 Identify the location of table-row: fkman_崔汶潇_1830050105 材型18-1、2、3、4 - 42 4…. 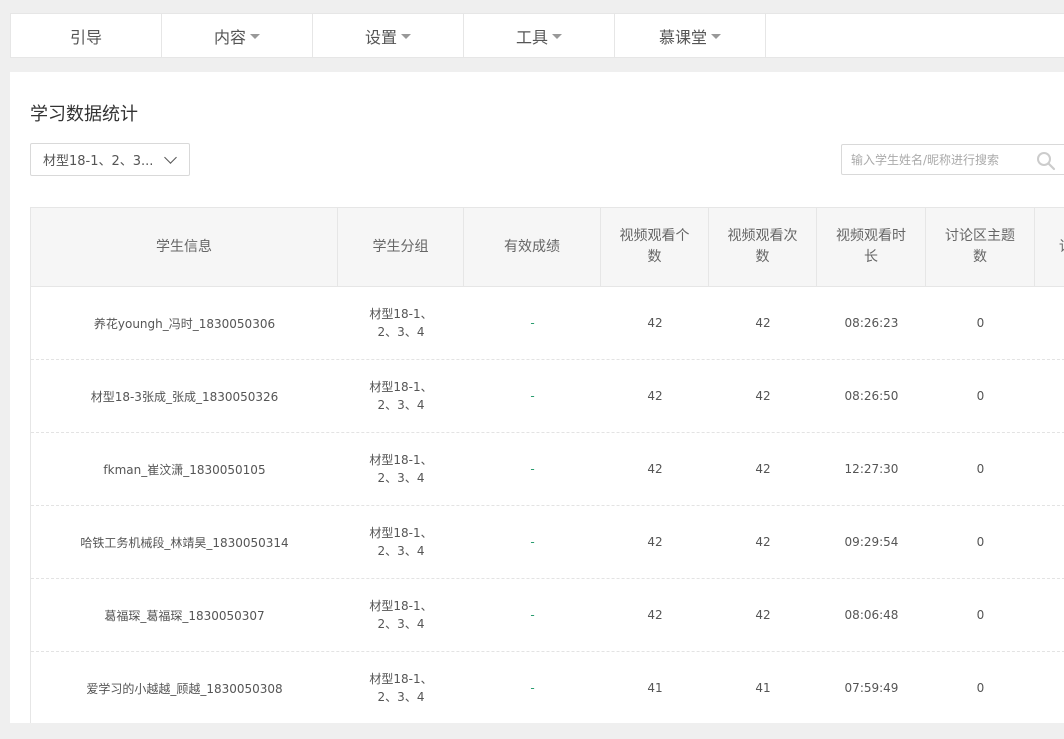
(547, 469).